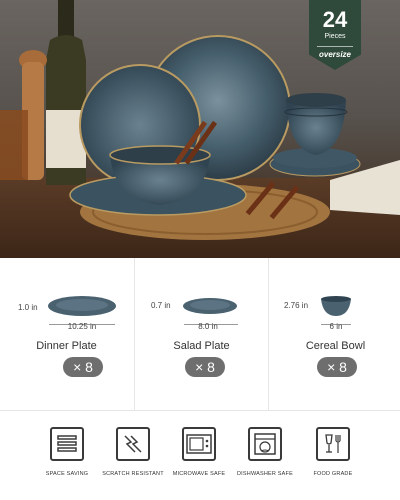 This screenshot has height=500, width=400. Describe the element at coordinates (67, 444) in the screenshot. I see `stacked-plates-icon` at that location.